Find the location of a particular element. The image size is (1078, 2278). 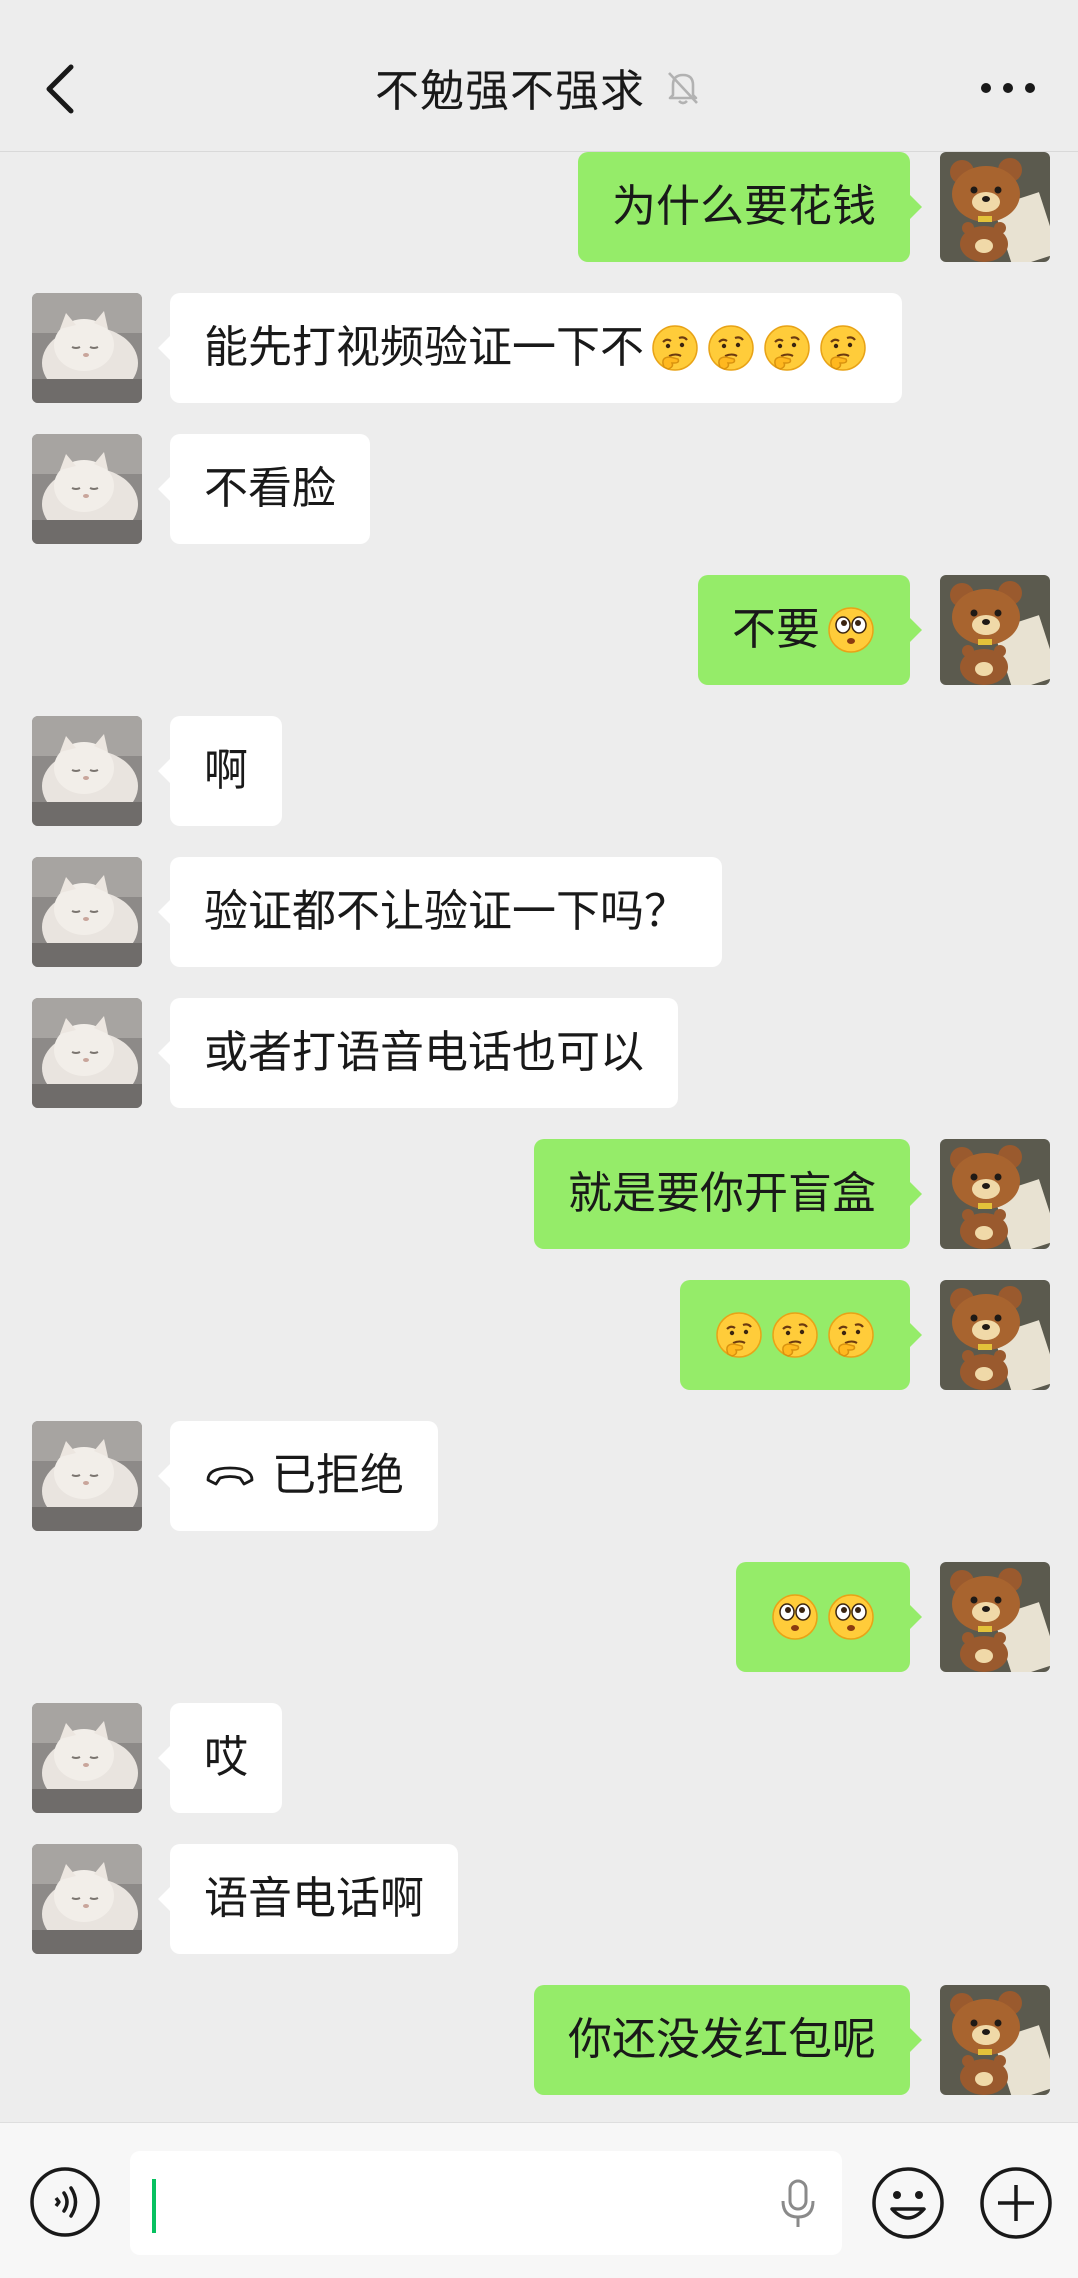

message-text: 语音电话啊 is located at coordinates (314, 1898).